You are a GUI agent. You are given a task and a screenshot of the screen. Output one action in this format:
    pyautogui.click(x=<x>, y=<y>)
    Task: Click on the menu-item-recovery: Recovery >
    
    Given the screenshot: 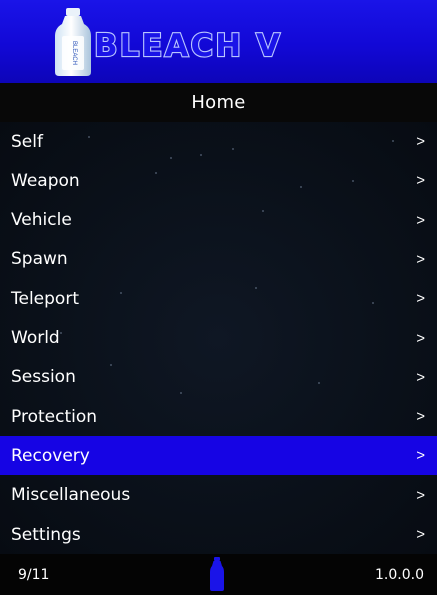 What is the action you would take?
    pyautogui.click(x=218, y=456)
    